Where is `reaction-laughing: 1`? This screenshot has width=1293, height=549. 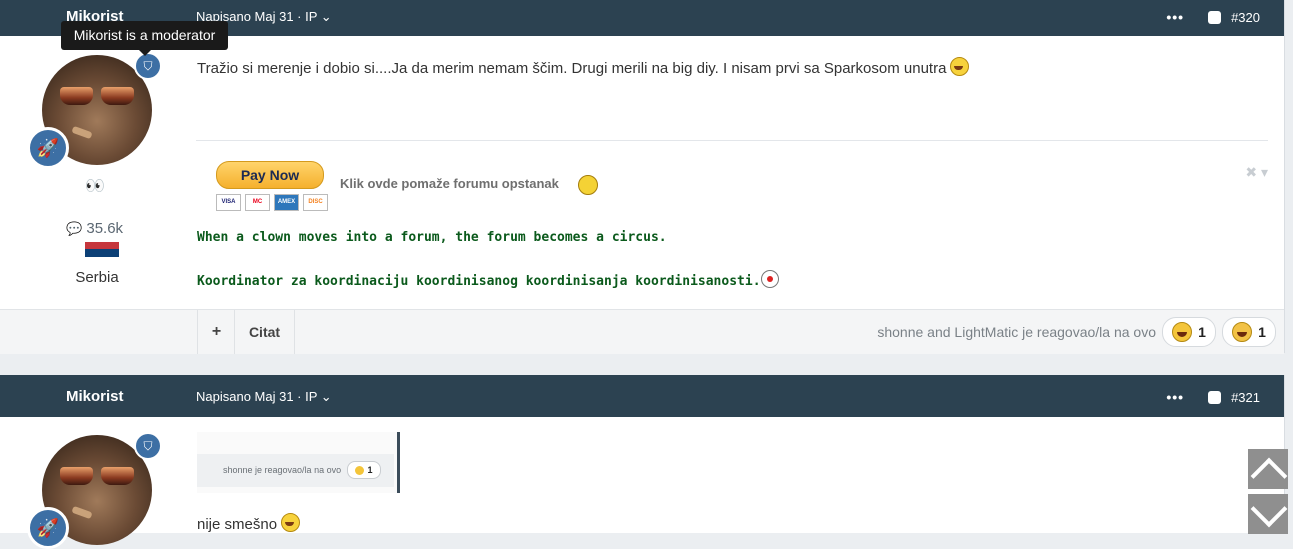
reaction-laughing: 1 is located at coordinates (1189, 332).